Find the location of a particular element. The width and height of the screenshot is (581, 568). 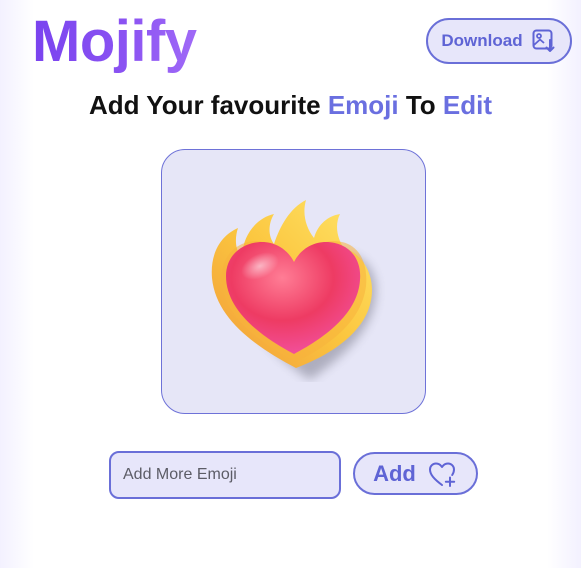

heading-text-2: To is located at coordinates (420, 105).